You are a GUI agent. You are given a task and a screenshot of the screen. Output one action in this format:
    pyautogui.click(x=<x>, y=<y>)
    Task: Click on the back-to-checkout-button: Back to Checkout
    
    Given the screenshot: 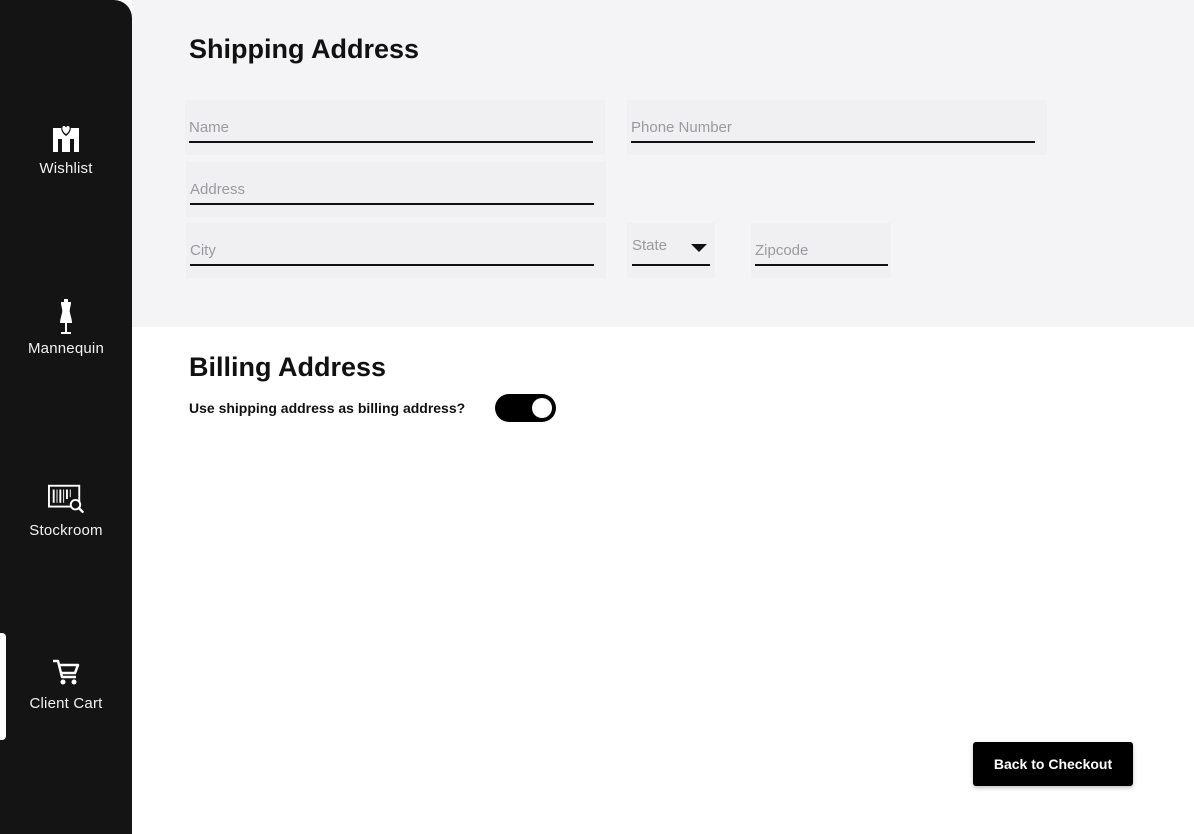 What is the action you would take?
    pyautogui.click(x=1053, y=764)
    